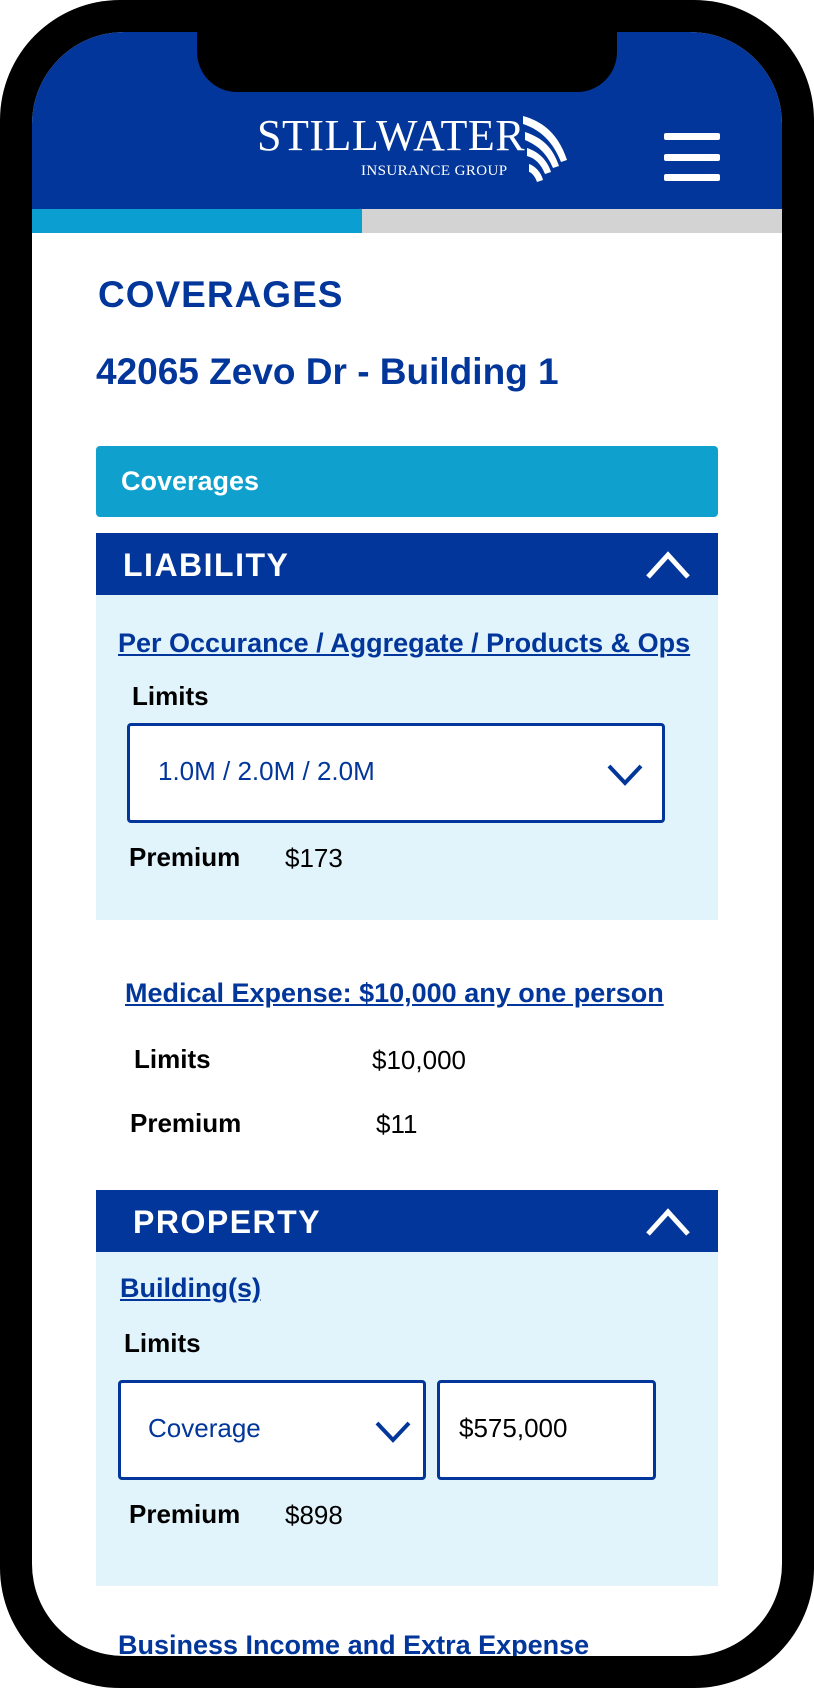 The image size is (814, 1688). What do you see at coordinates (185, 1514) in the screenshot?
I see `buildings-premium-label: Premium` at bounding box center [185, 1514].